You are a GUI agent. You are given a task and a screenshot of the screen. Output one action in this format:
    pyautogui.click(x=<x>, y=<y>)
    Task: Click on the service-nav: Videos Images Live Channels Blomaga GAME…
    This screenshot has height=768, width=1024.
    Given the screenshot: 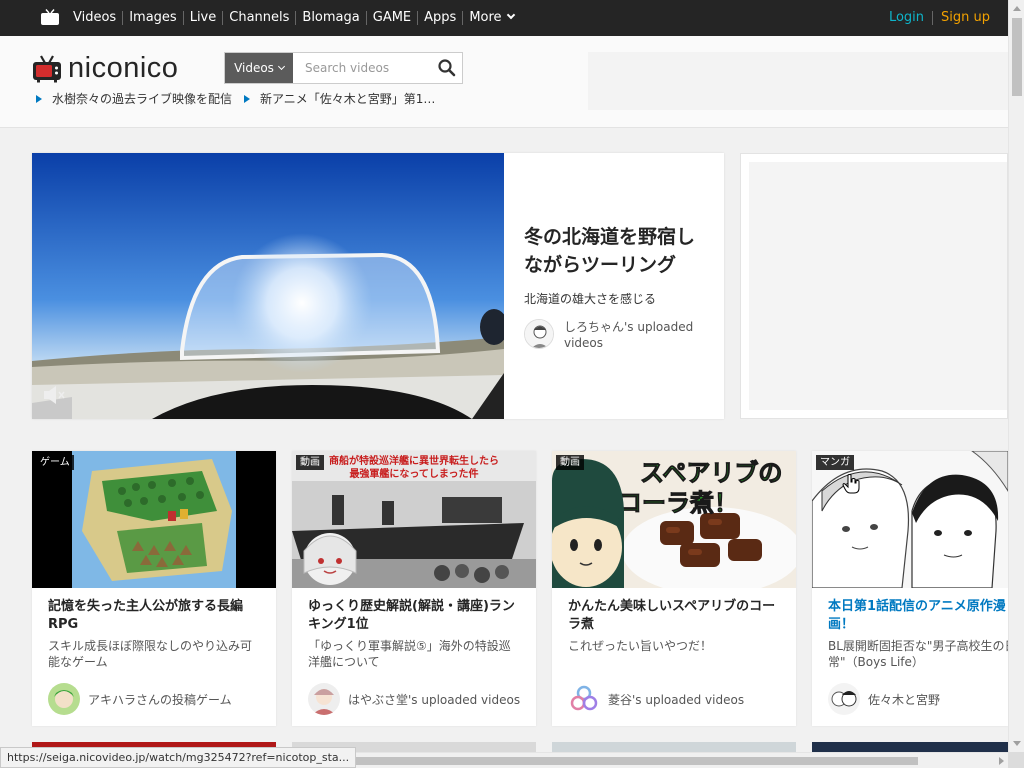 What is the action you would take?
    pyautogui.click(x=293, y=18)
    